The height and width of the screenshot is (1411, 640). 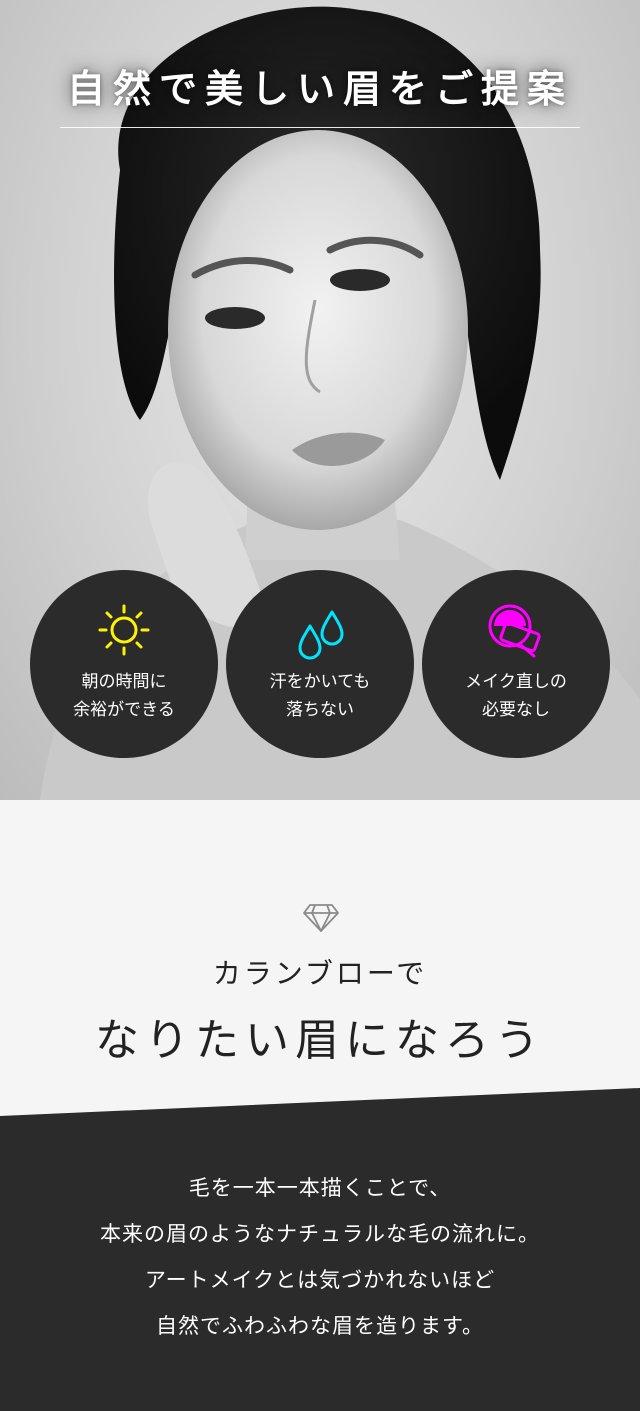 What do you see at coordinates (320, 973) in the screenshot?
I see `intro-subtitle: カランブローで` at bounding box center [320, 973].